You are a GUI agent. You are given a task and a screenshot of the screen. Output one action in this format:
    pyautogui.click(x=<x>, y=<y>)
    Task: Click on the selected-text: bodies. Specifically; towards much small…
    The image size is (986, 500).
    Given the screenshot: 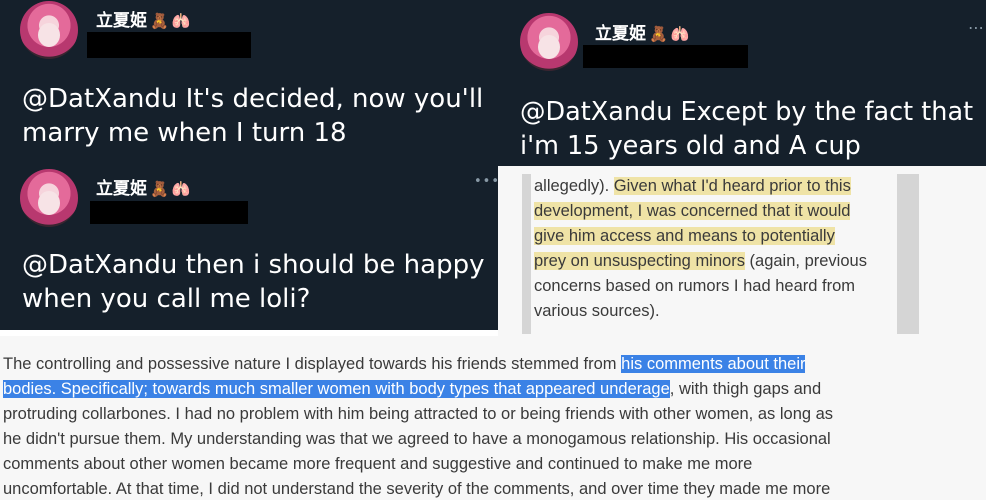 What is the action you would take?
    pyautogui.click(x=336, y=389)
    